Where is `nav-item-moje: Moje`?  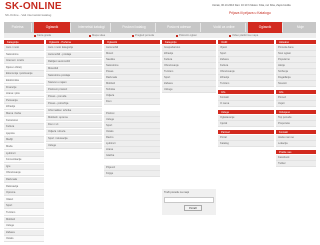 nav-item-moje: Moje is located at coordinates (300, 27).